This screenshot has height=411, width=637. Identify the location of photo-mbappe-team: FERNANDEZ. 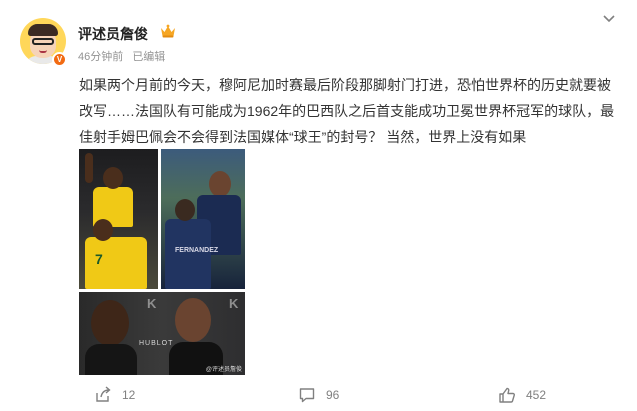
(203, 219).